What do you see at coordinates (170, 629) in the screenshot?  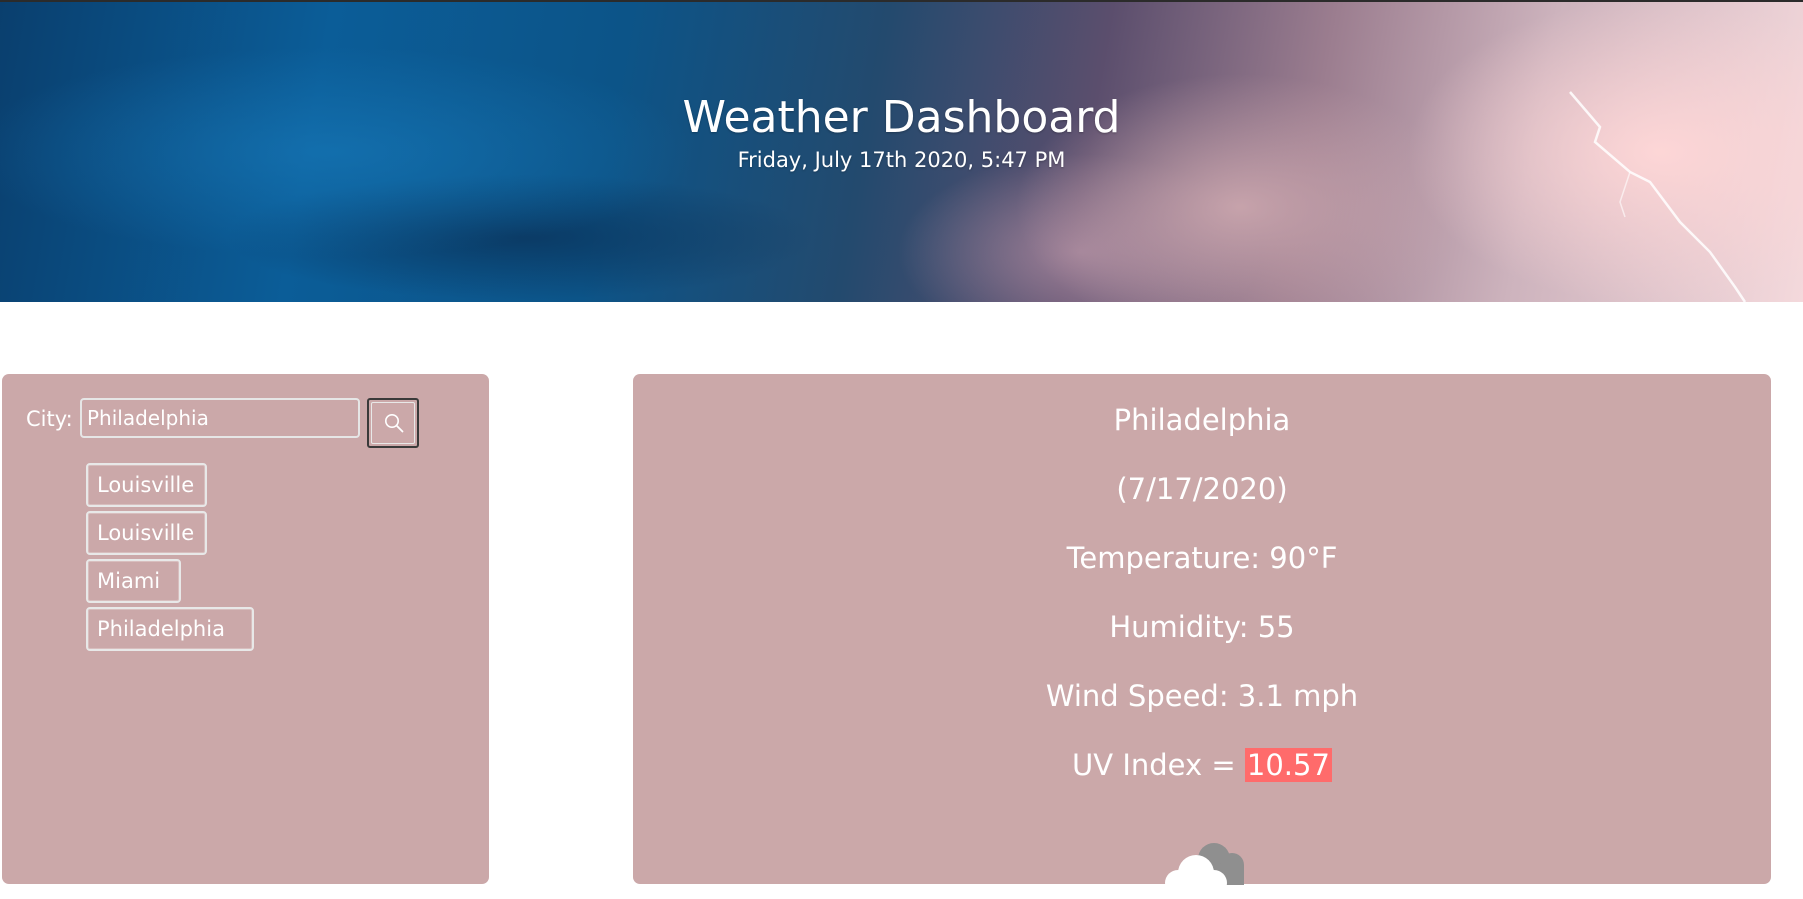 I see `history-item-philadelphia: Philadelphia` at bounding box center [170, 629].